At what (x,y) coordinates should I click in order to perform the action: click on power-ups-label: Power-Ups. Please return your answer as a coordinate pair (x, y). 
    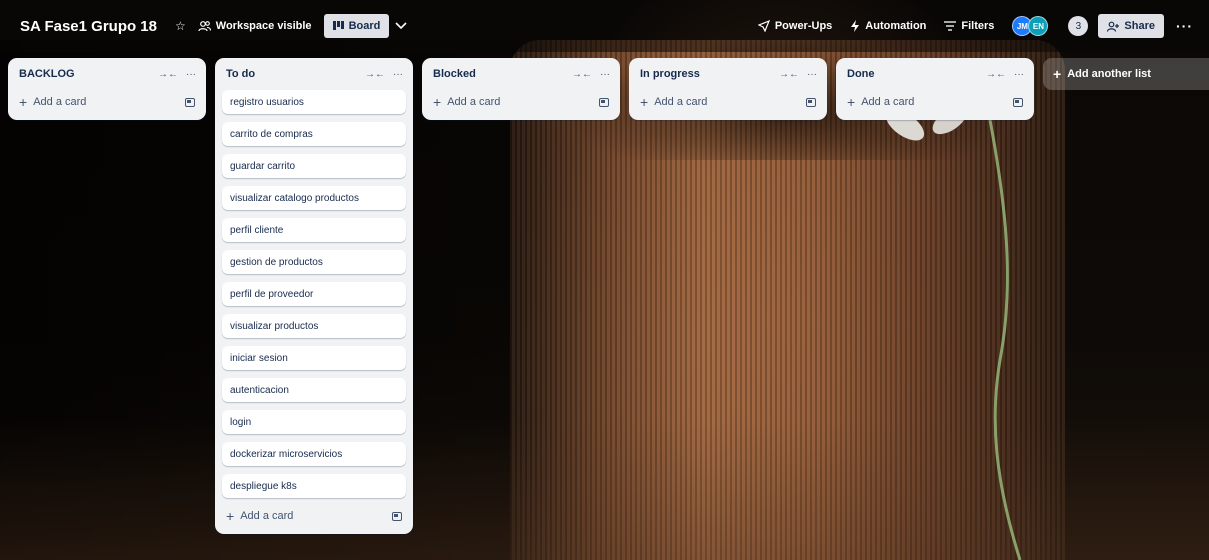
    Looking at the image, I should click on (803, 26).